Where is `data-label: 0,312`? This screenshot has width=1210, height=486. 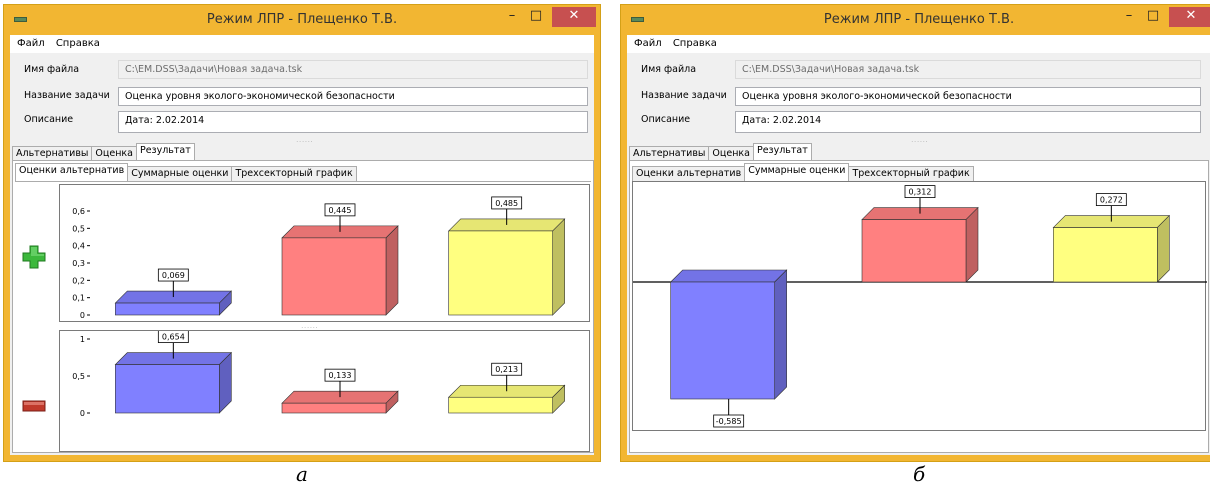
data-label: 0,312 is located at coordinates (920, 192).